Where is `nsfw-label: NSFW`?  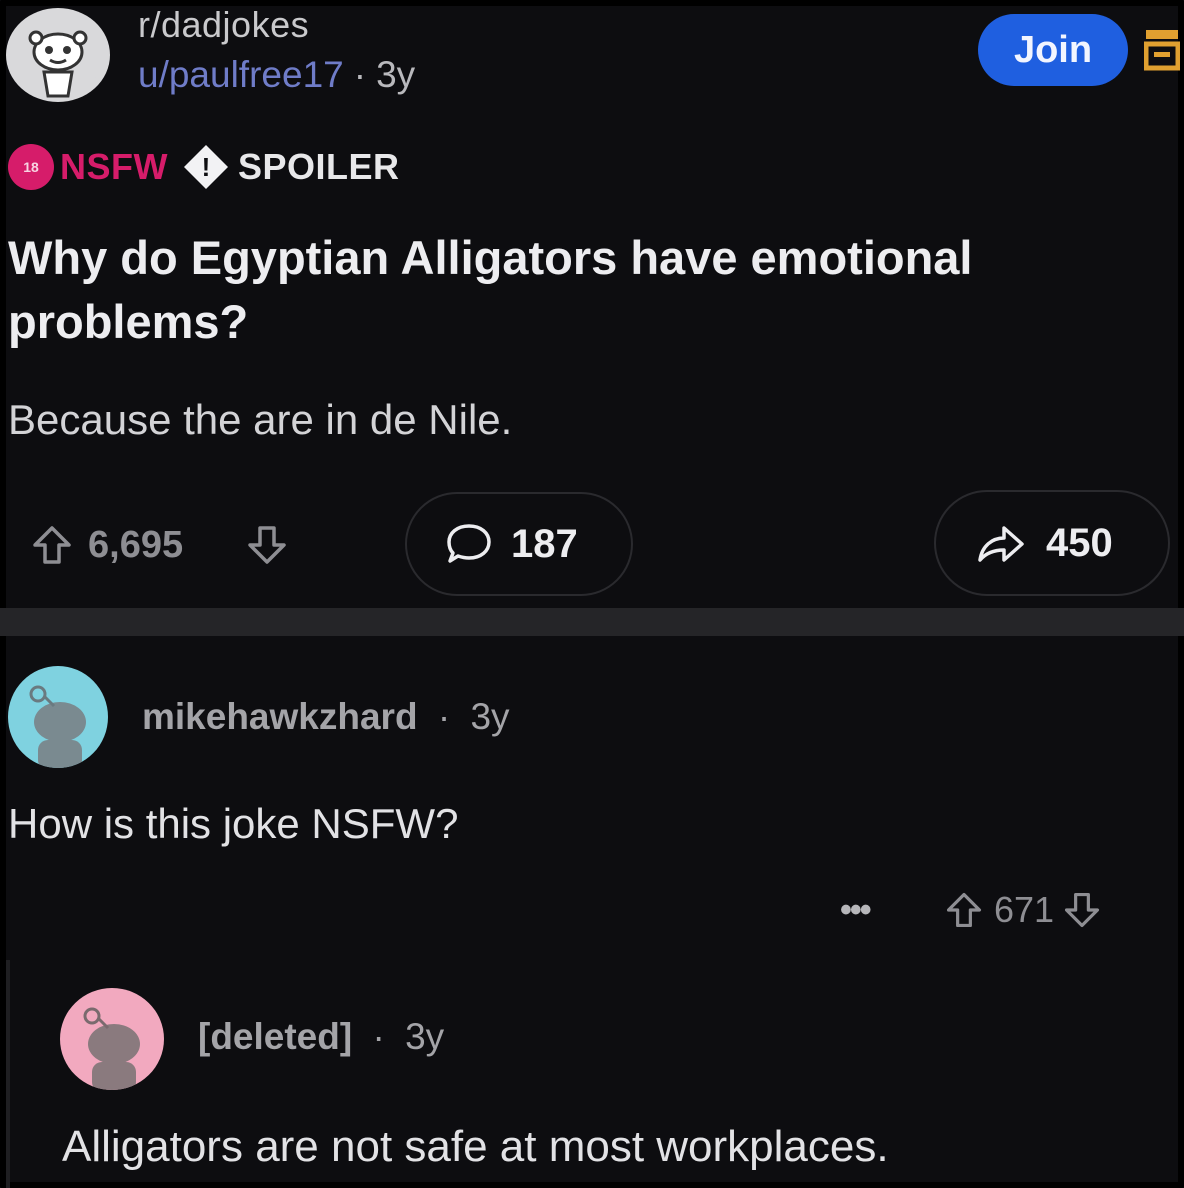
nsfw-label: NSFW is located at coordinates (114, 166).